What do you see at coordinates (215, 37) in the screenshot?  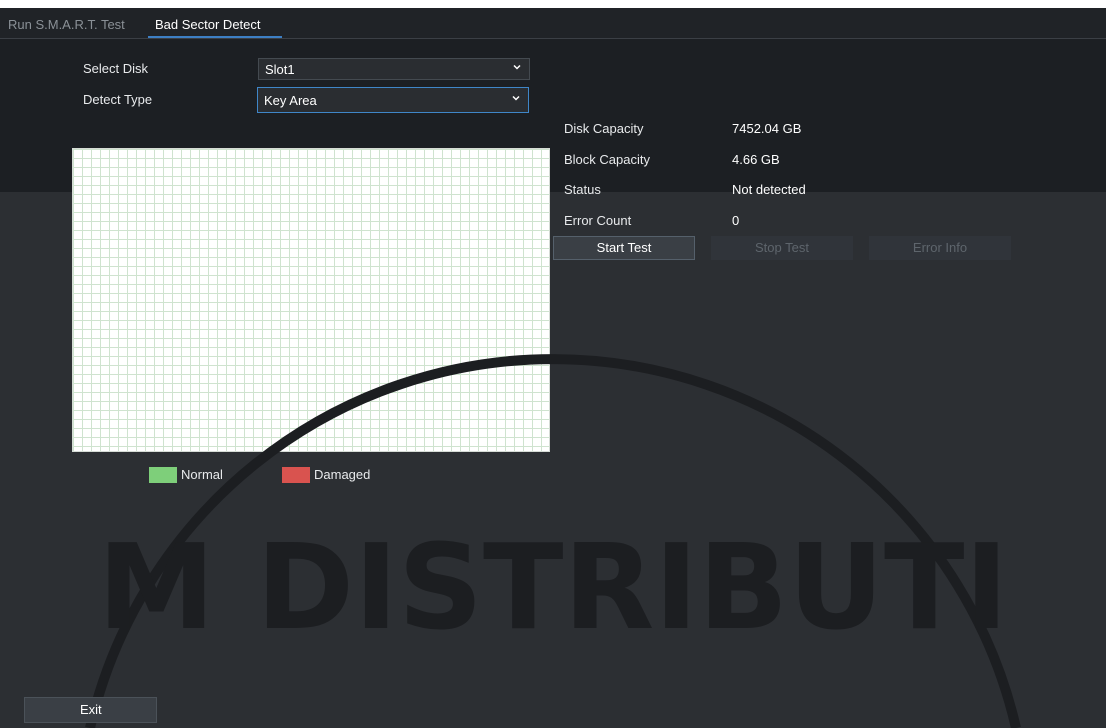 I see `active-tab-indicator` at bounding box center [215, 37].